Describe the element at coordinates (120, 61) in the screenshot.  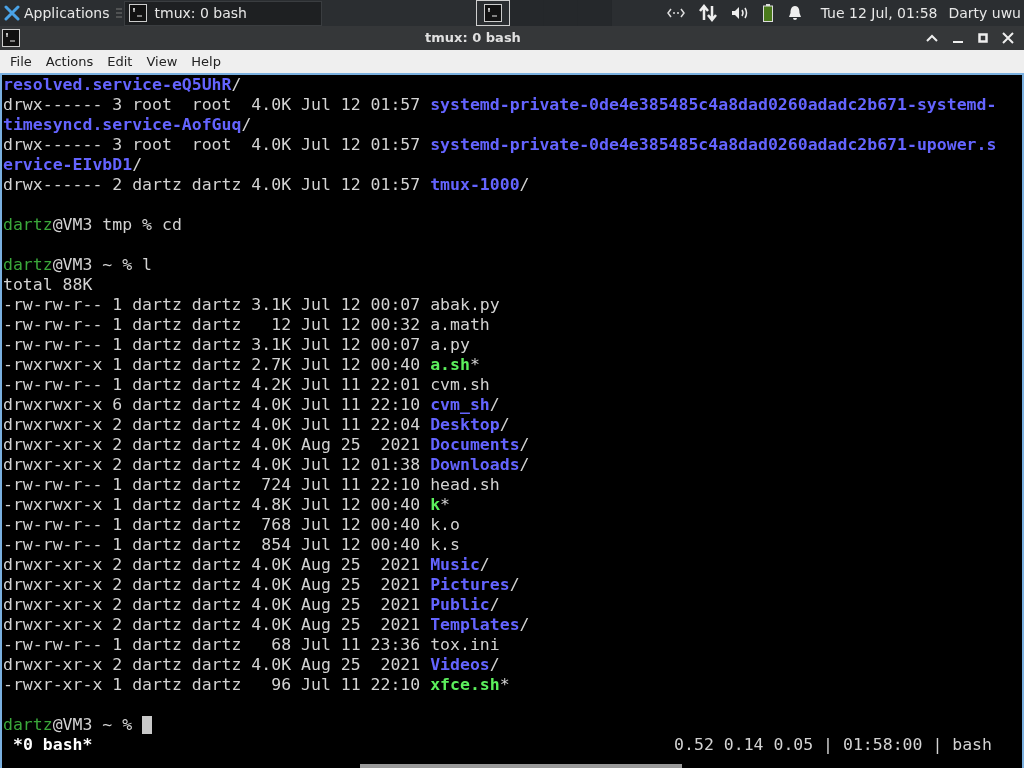
I see `menu-item: Edit` at that location.